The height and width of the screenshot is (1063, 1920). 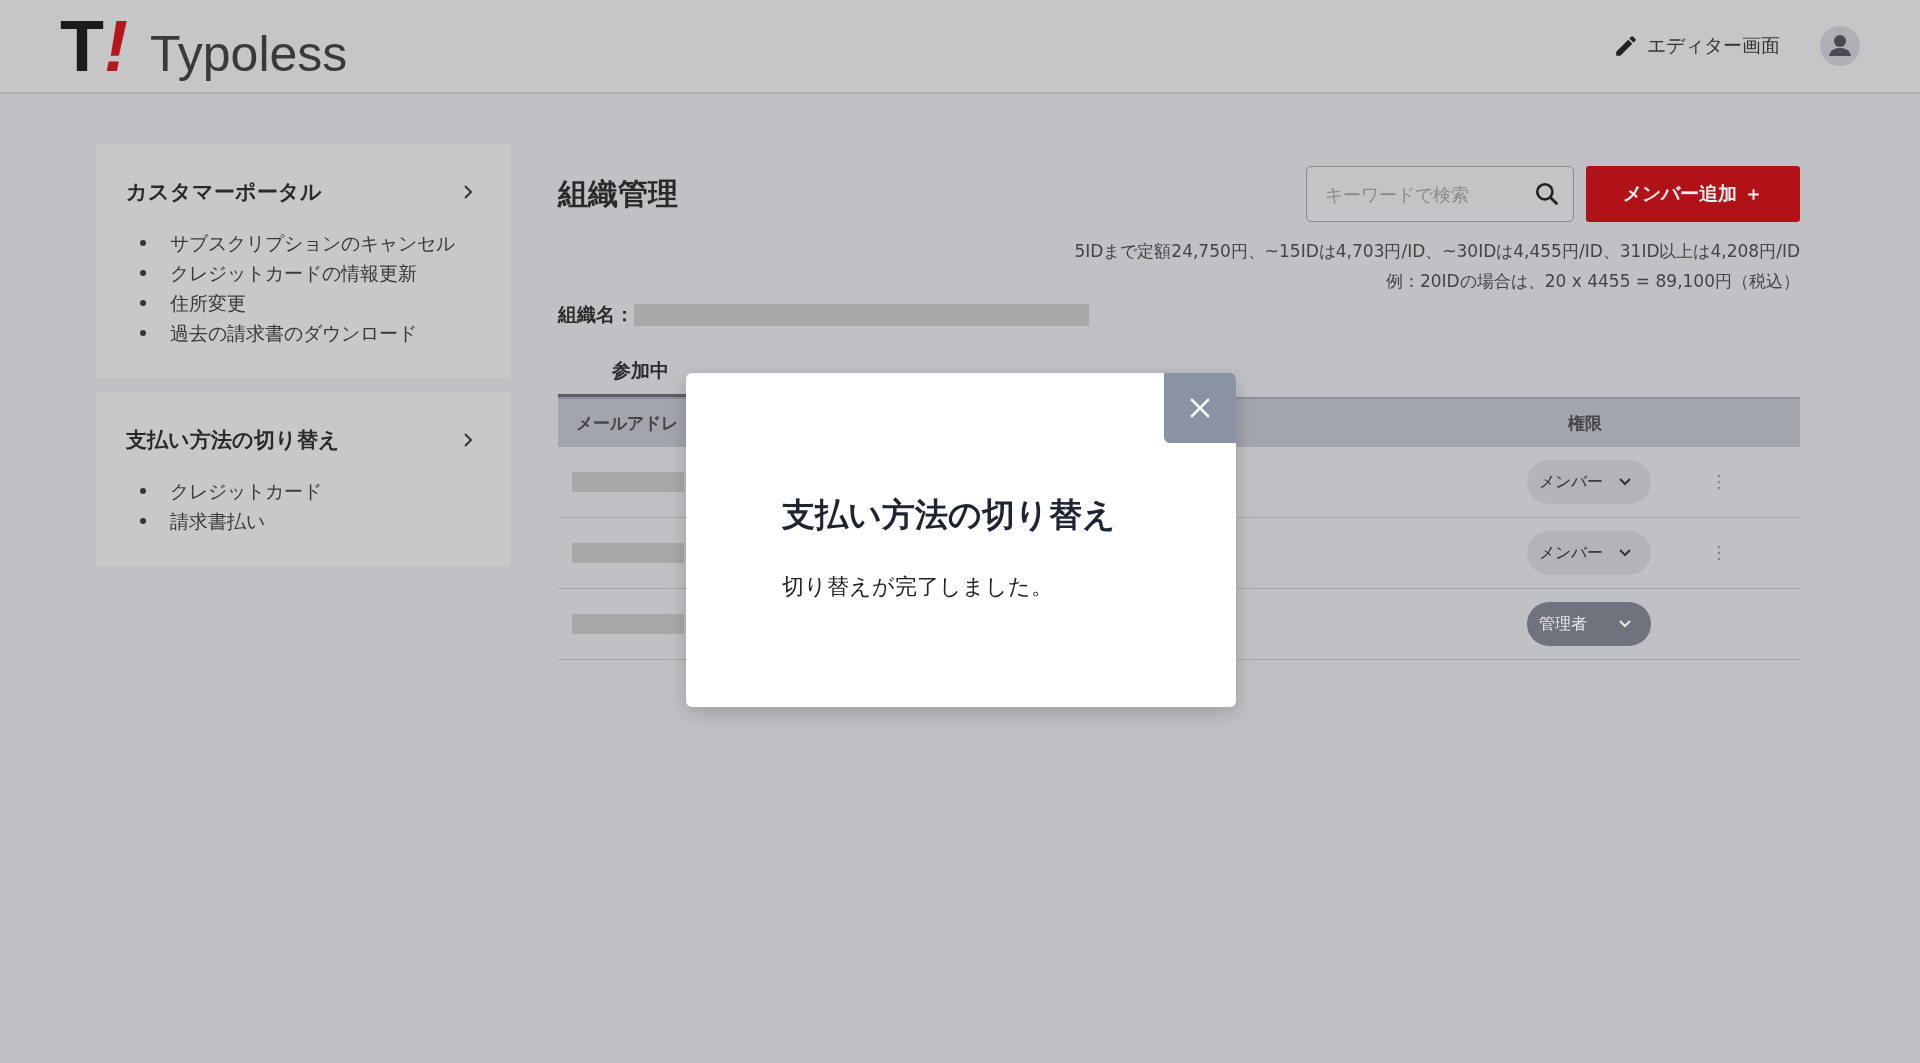 I want to click on price-note: 例：20IDの場合は、20 x 4455 = 89,100円（税込）, so click(x=1592, y=281).